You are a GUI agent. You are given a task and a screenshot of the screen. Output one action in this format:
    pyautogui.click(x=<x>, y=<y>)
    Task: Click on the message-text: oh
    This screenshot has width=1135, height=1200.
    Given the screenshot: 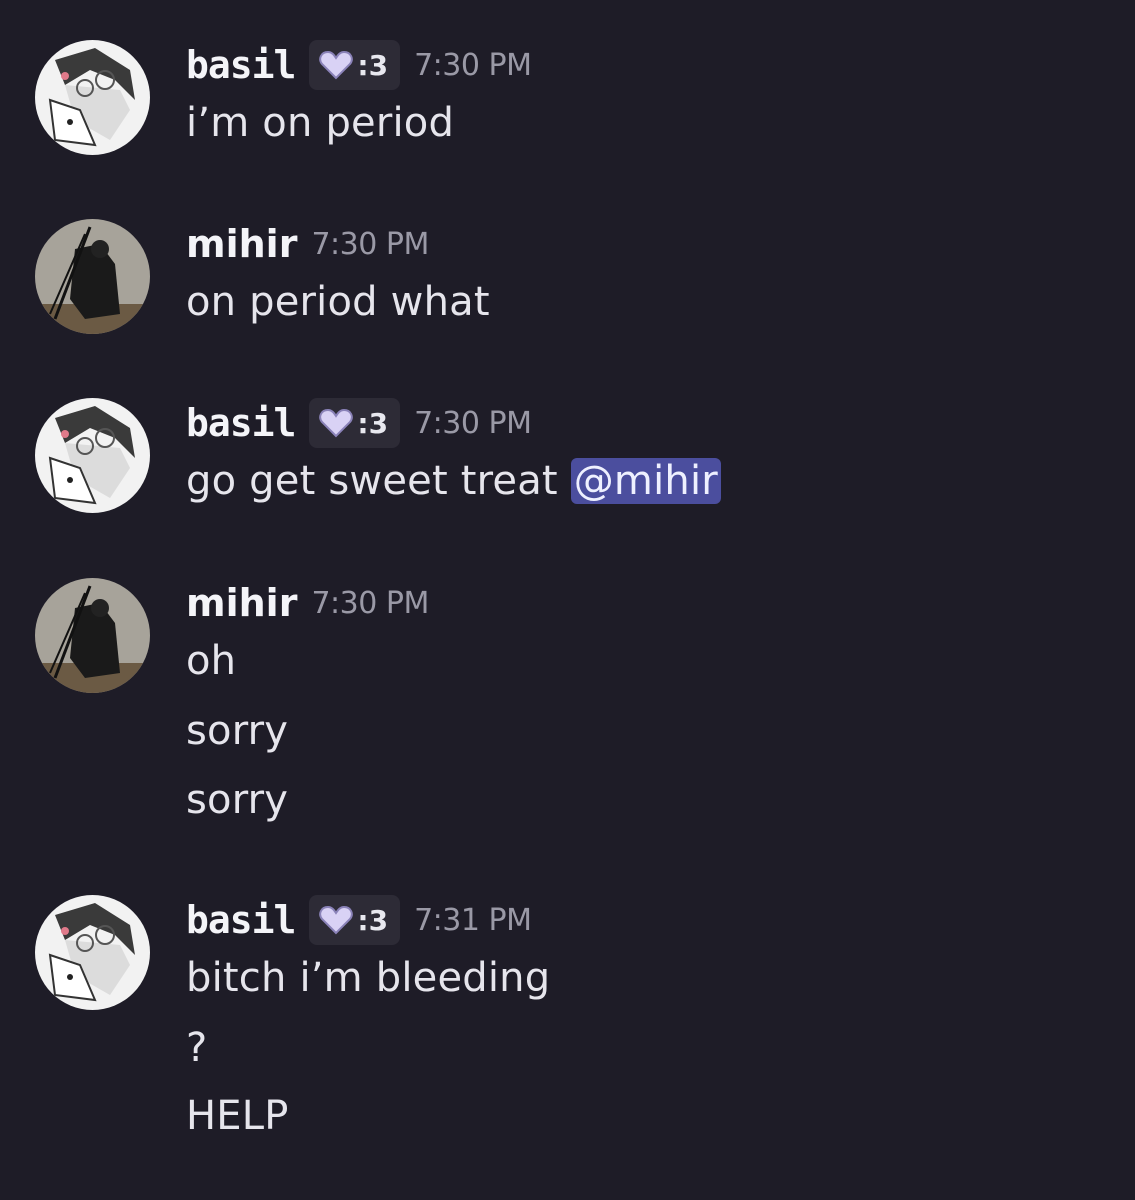 What is the action you would take?
    pyautogui.click(x=211, y=661)
    